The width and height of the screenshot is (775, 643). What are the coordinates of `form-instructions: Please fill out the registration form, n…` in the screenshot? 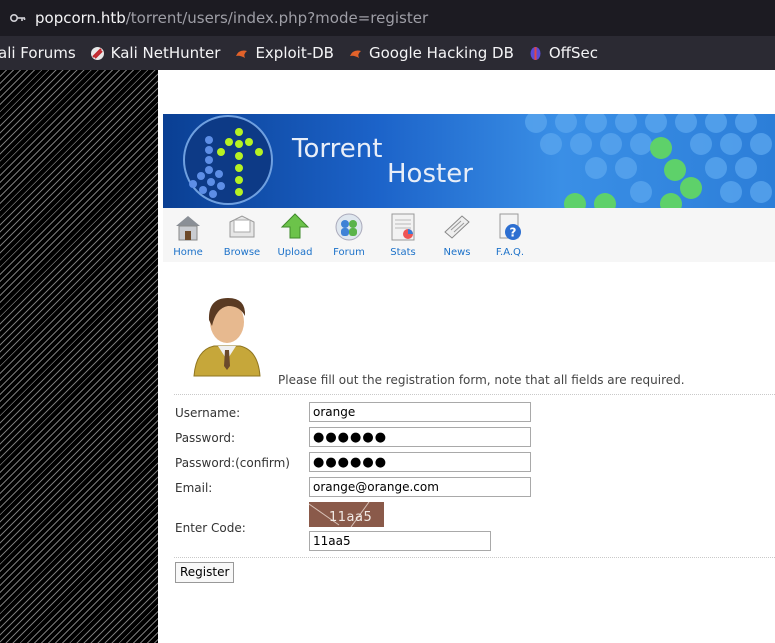 It's located at (481, 380).